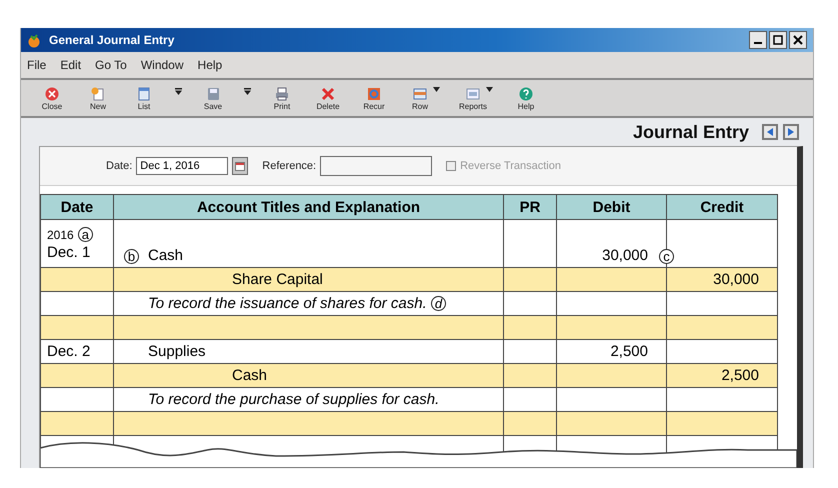  What do you see at coordinates (85, 234) in the screenshot?
I see `annotation-marker: a` at bounding box center [85, 234].